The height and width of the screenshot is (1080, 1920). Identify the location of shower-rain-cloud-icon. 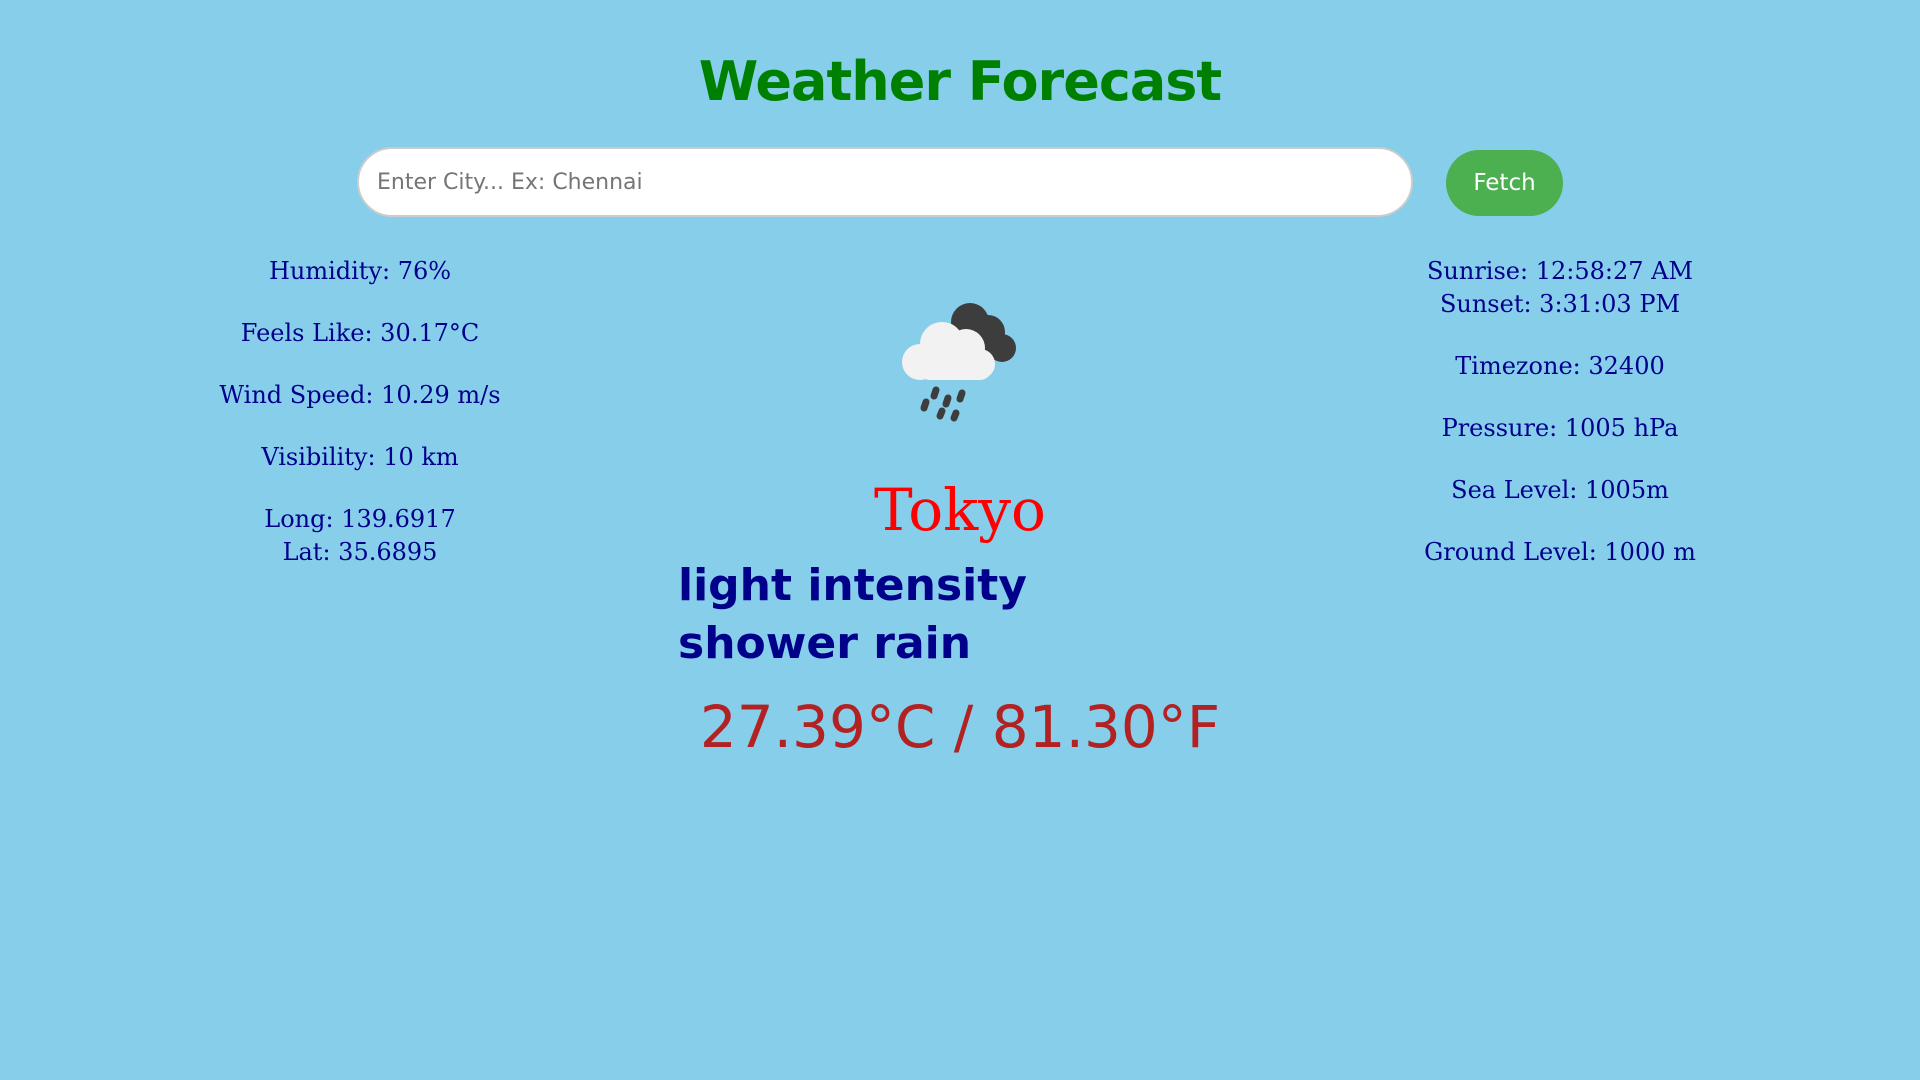
(959, 362).